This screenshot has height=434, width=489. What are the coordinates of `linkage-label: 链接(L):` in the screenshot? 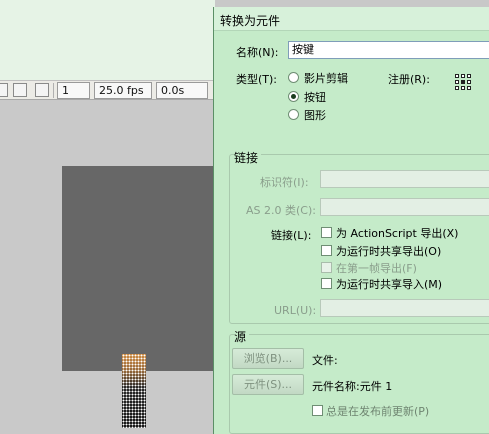 It's located at (291, 235).